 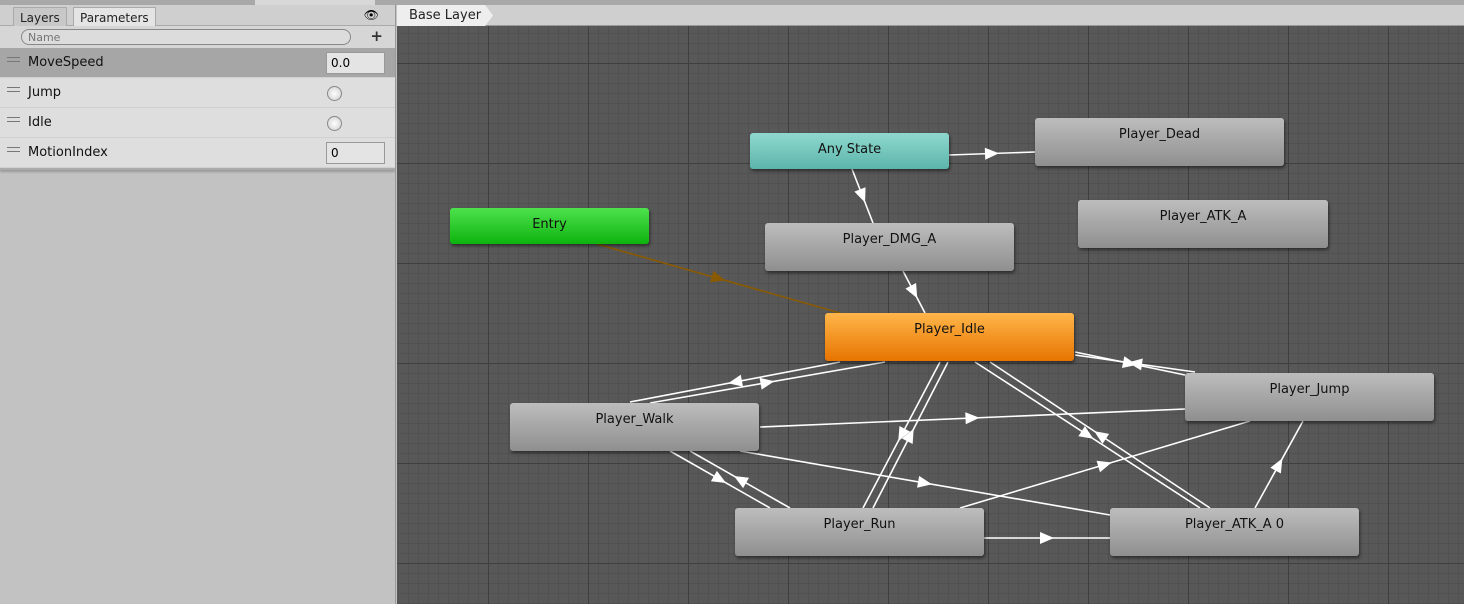 I want to click on state-node-atk: Player_ATK_A, so click(x=1203, y=224).